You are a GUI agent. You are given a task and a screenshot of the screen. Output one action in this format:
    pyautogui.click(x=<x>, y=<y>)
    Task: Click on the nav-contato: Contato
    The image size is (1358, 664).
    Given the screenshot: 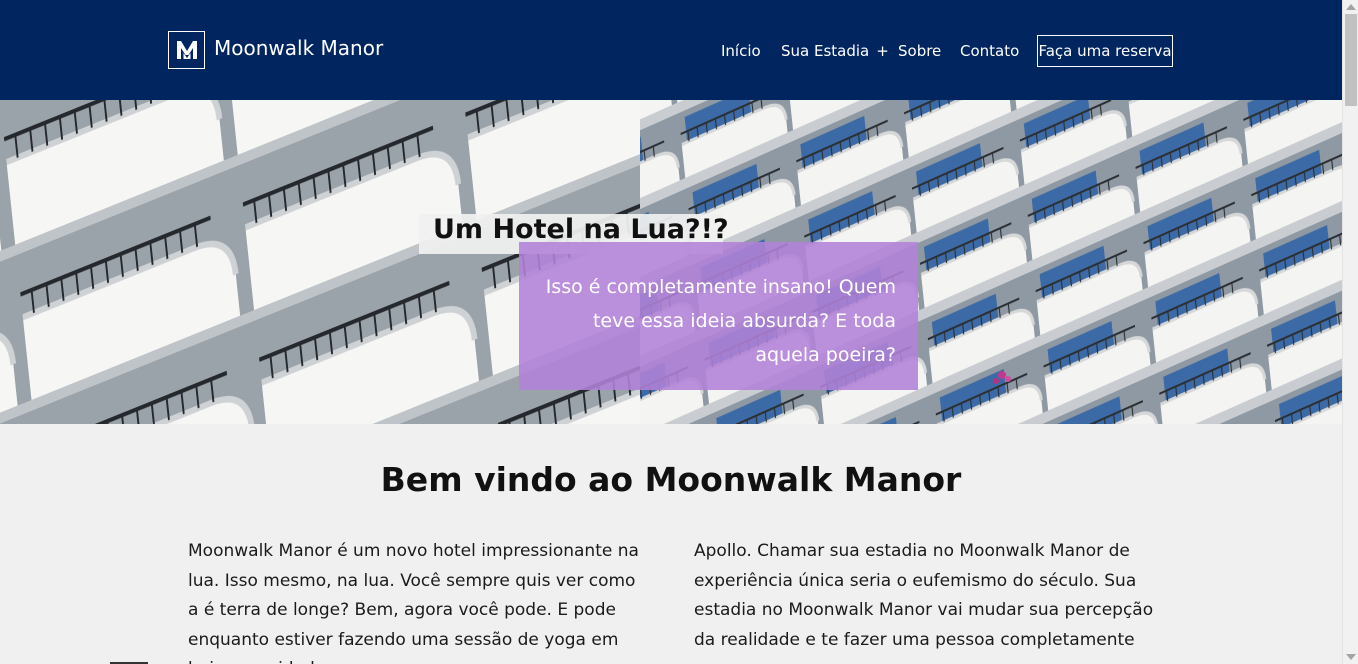 What is the action you would take?
    pyautogui.click(x=989, y=51)
    